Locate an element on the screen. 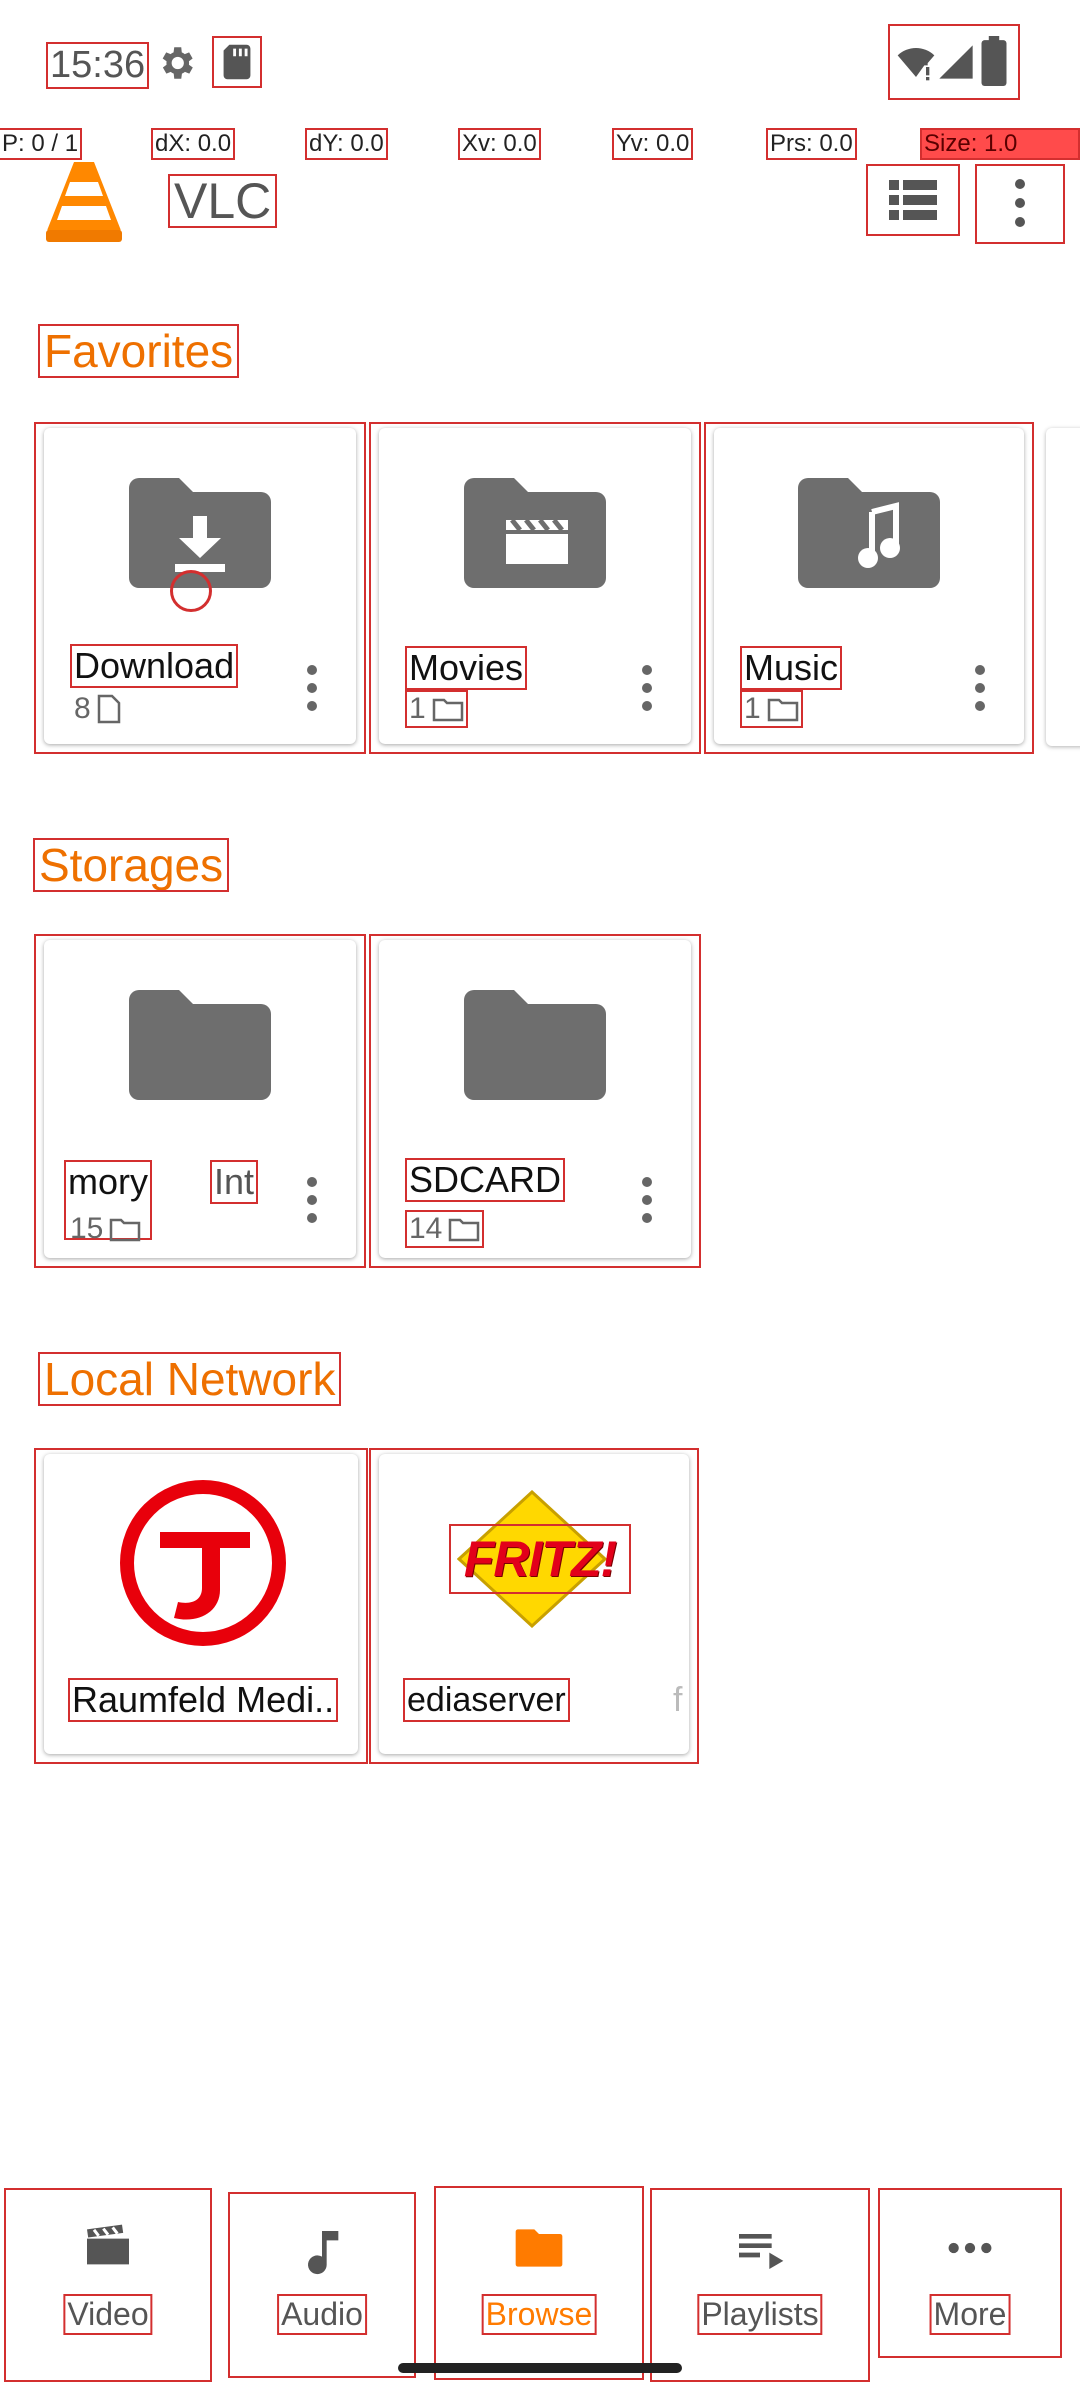 This screenshot has width=1080, height=2400. network-card-raumfeld: Raumfeld Medi.. is located at coordinates (201, 1606).